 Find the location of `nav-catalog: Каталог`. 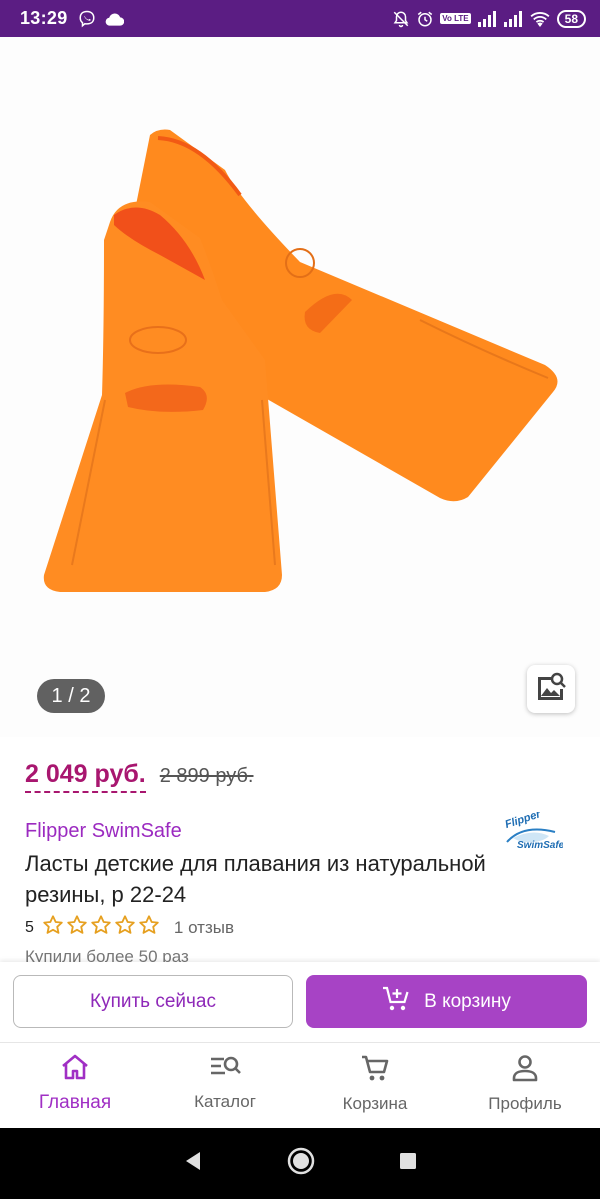

nav-catalog: Каталог is located at coordinates (225, 1085).